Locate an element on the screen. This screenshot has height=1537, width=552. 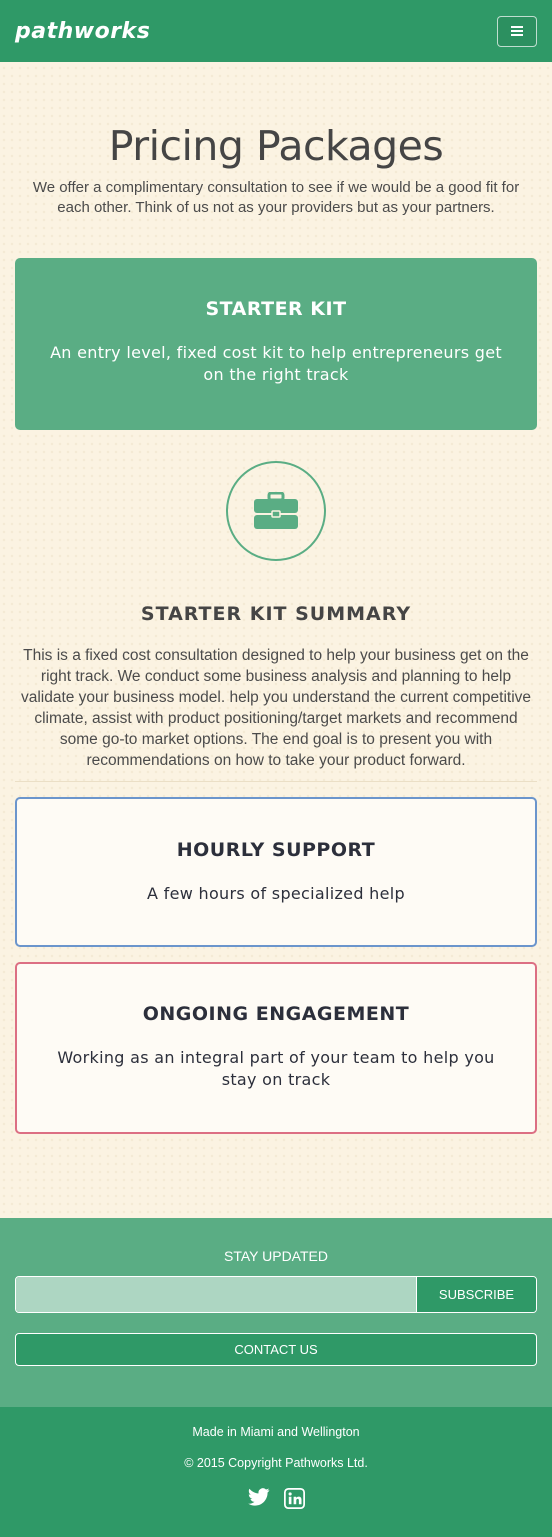
subscribe-form: SUBSCRIBE is located at coordinates (276, 1294).